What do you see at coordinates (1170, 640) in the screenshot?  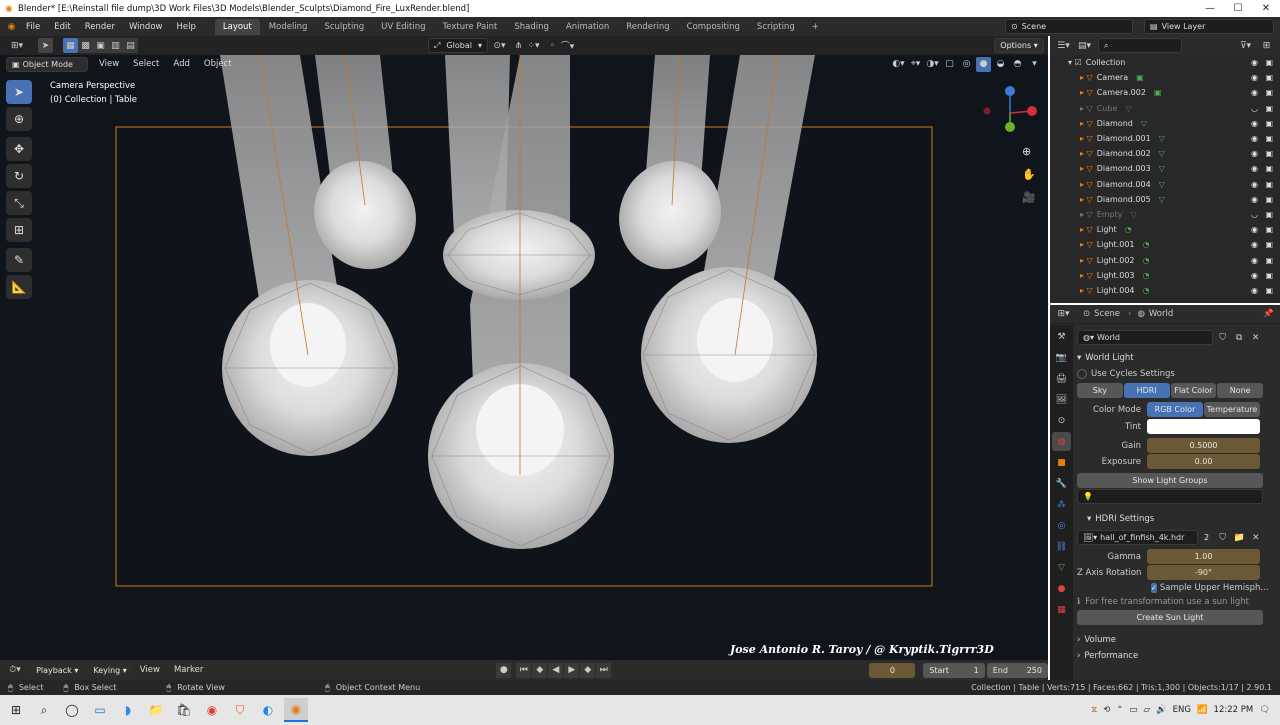 I see `volume-panel-header: › Volume` at bounding box center [1170, 640].